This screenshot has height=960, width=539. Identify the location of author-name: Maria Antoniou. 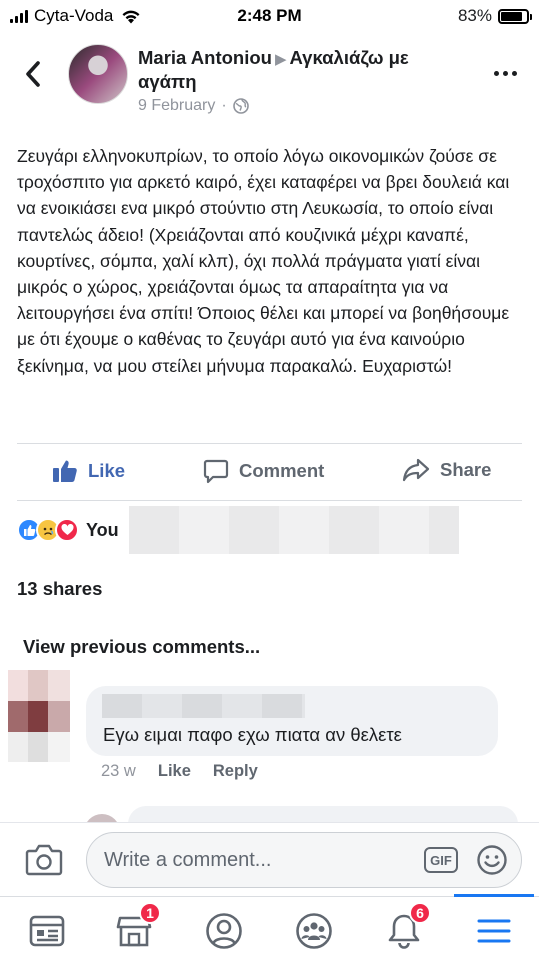
(205, 57).